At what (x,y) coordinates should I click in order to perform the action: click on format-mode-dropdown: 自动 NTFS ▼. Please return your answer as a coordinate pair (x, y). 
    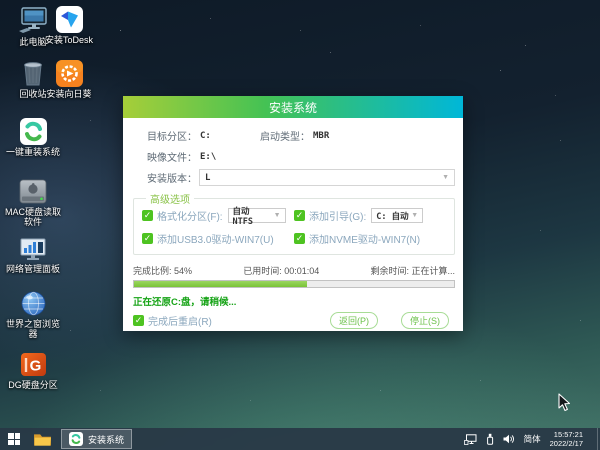
    Looking at the image, I should click on (256, 217).